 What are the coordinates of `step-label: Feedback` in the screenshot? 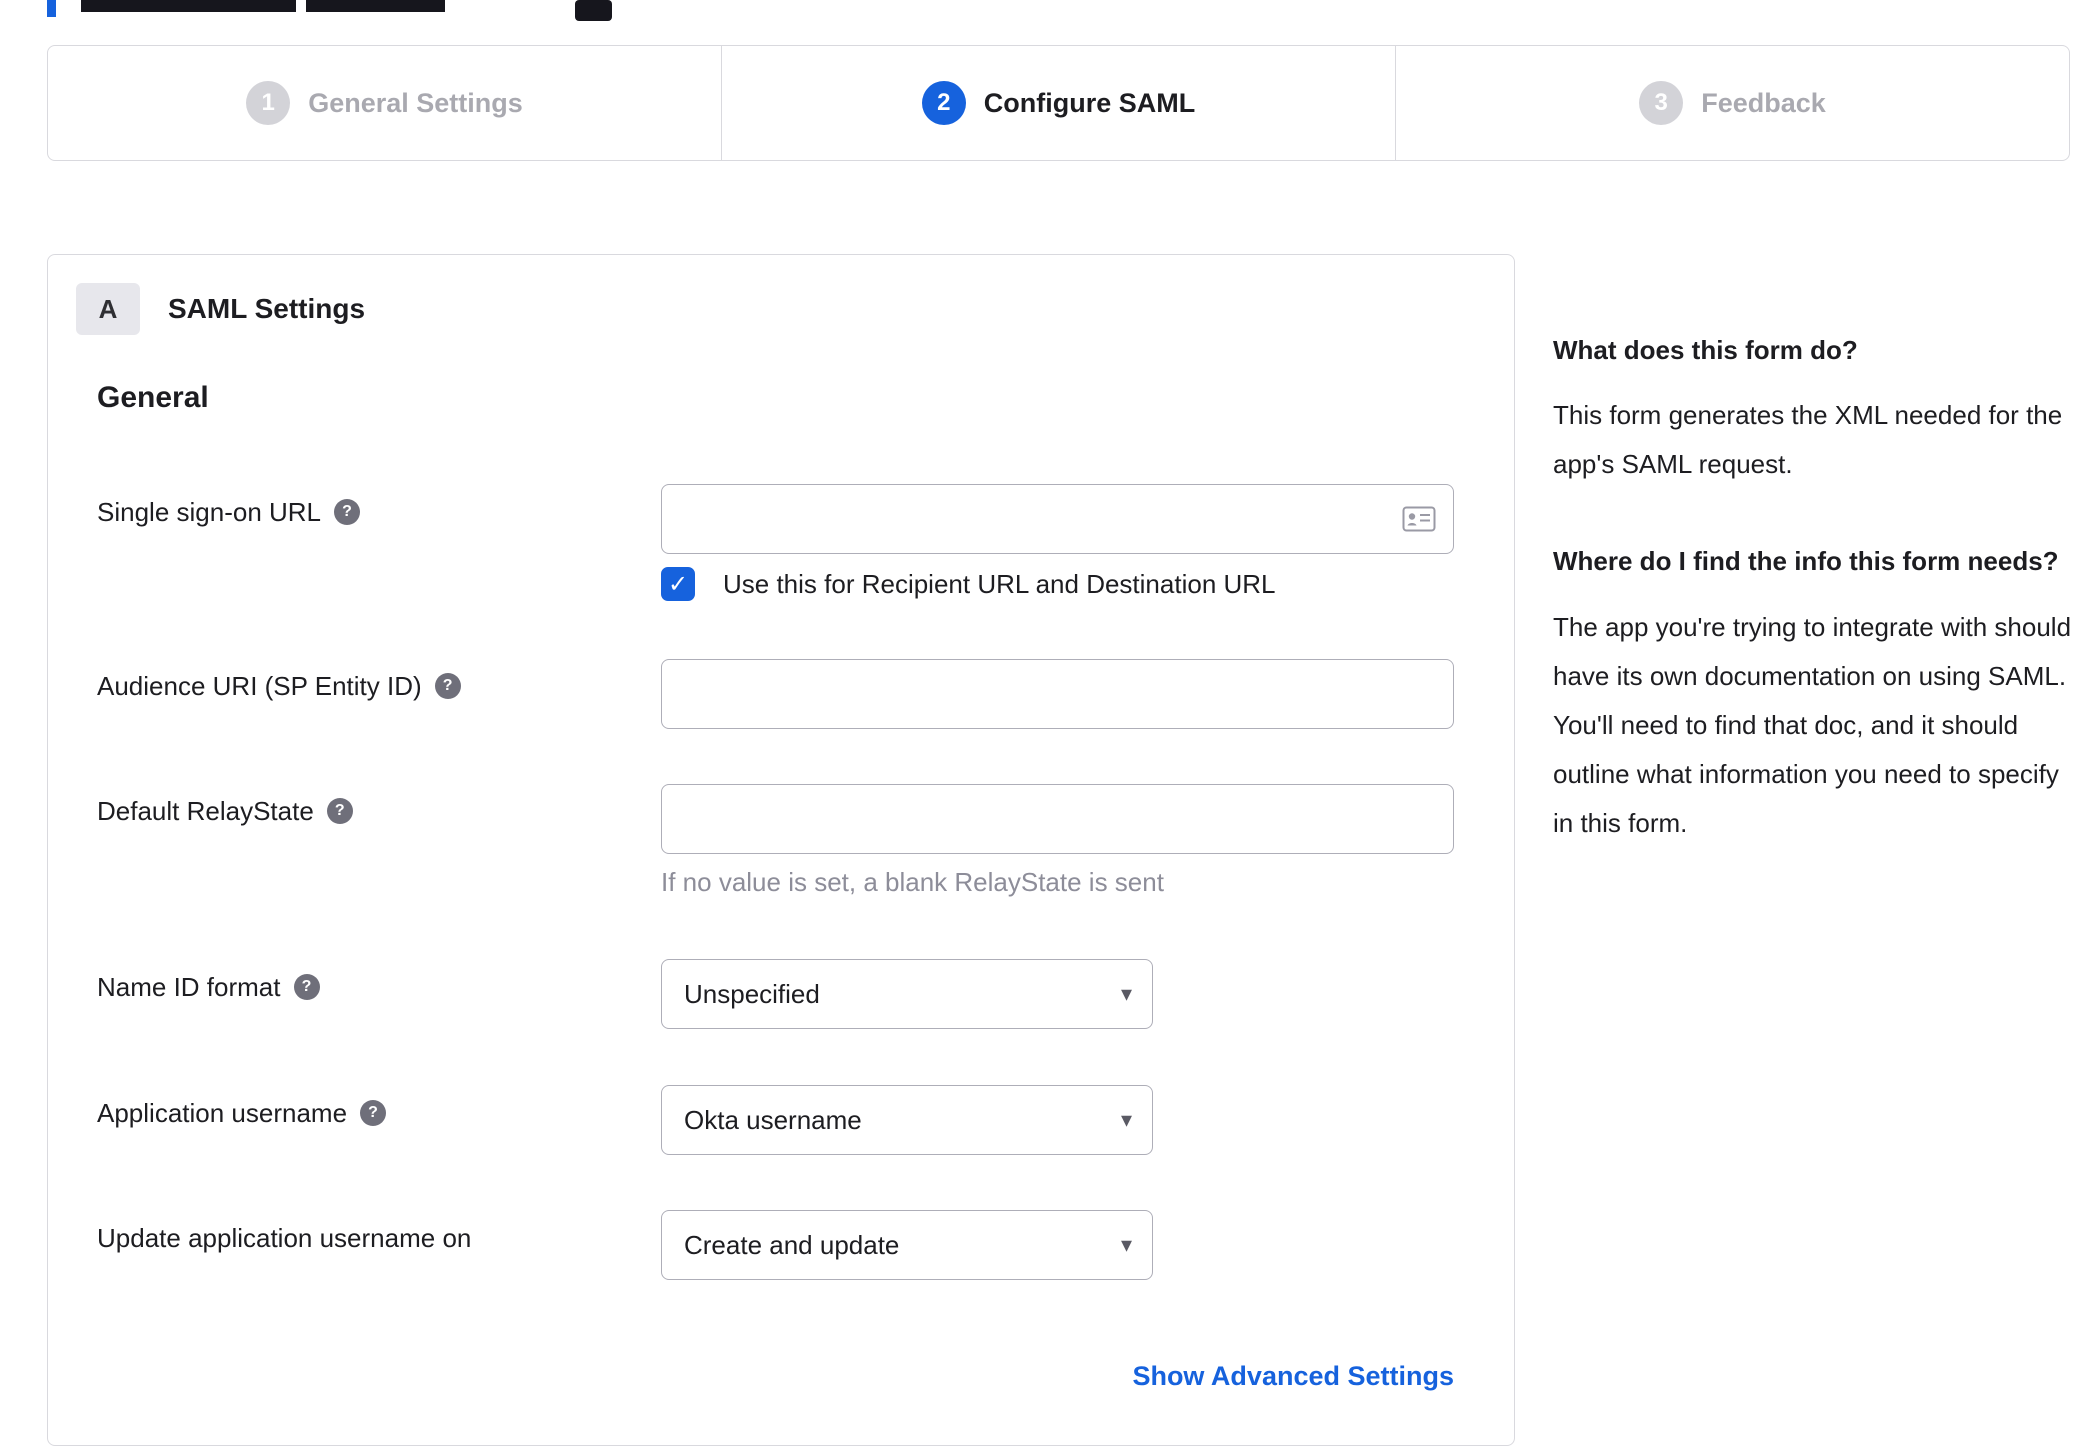 It's located at (1763, 102).